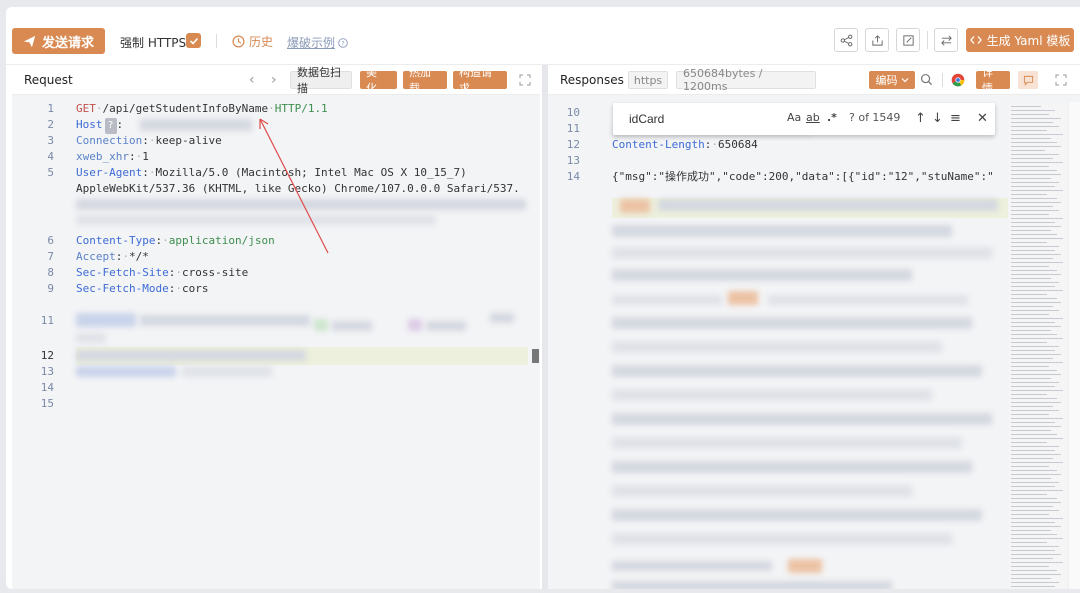 The image size is (1080, 593). What do you see at coordinates (50, 108) in the screenshot?
I see `line-number: 1` at bounding box center [50, 108].